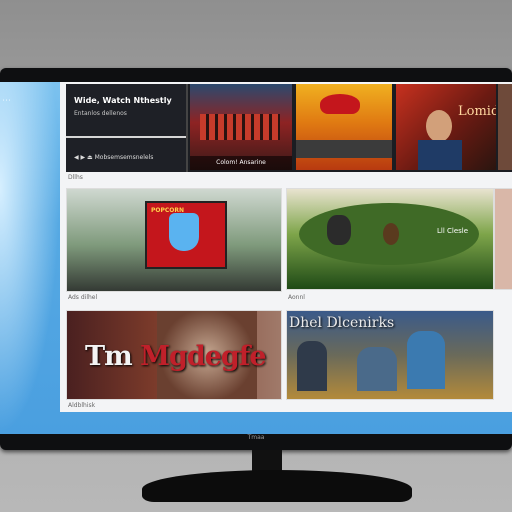  I want to click on big-title-text: Tm Mgdegfe, so click(176, 356).